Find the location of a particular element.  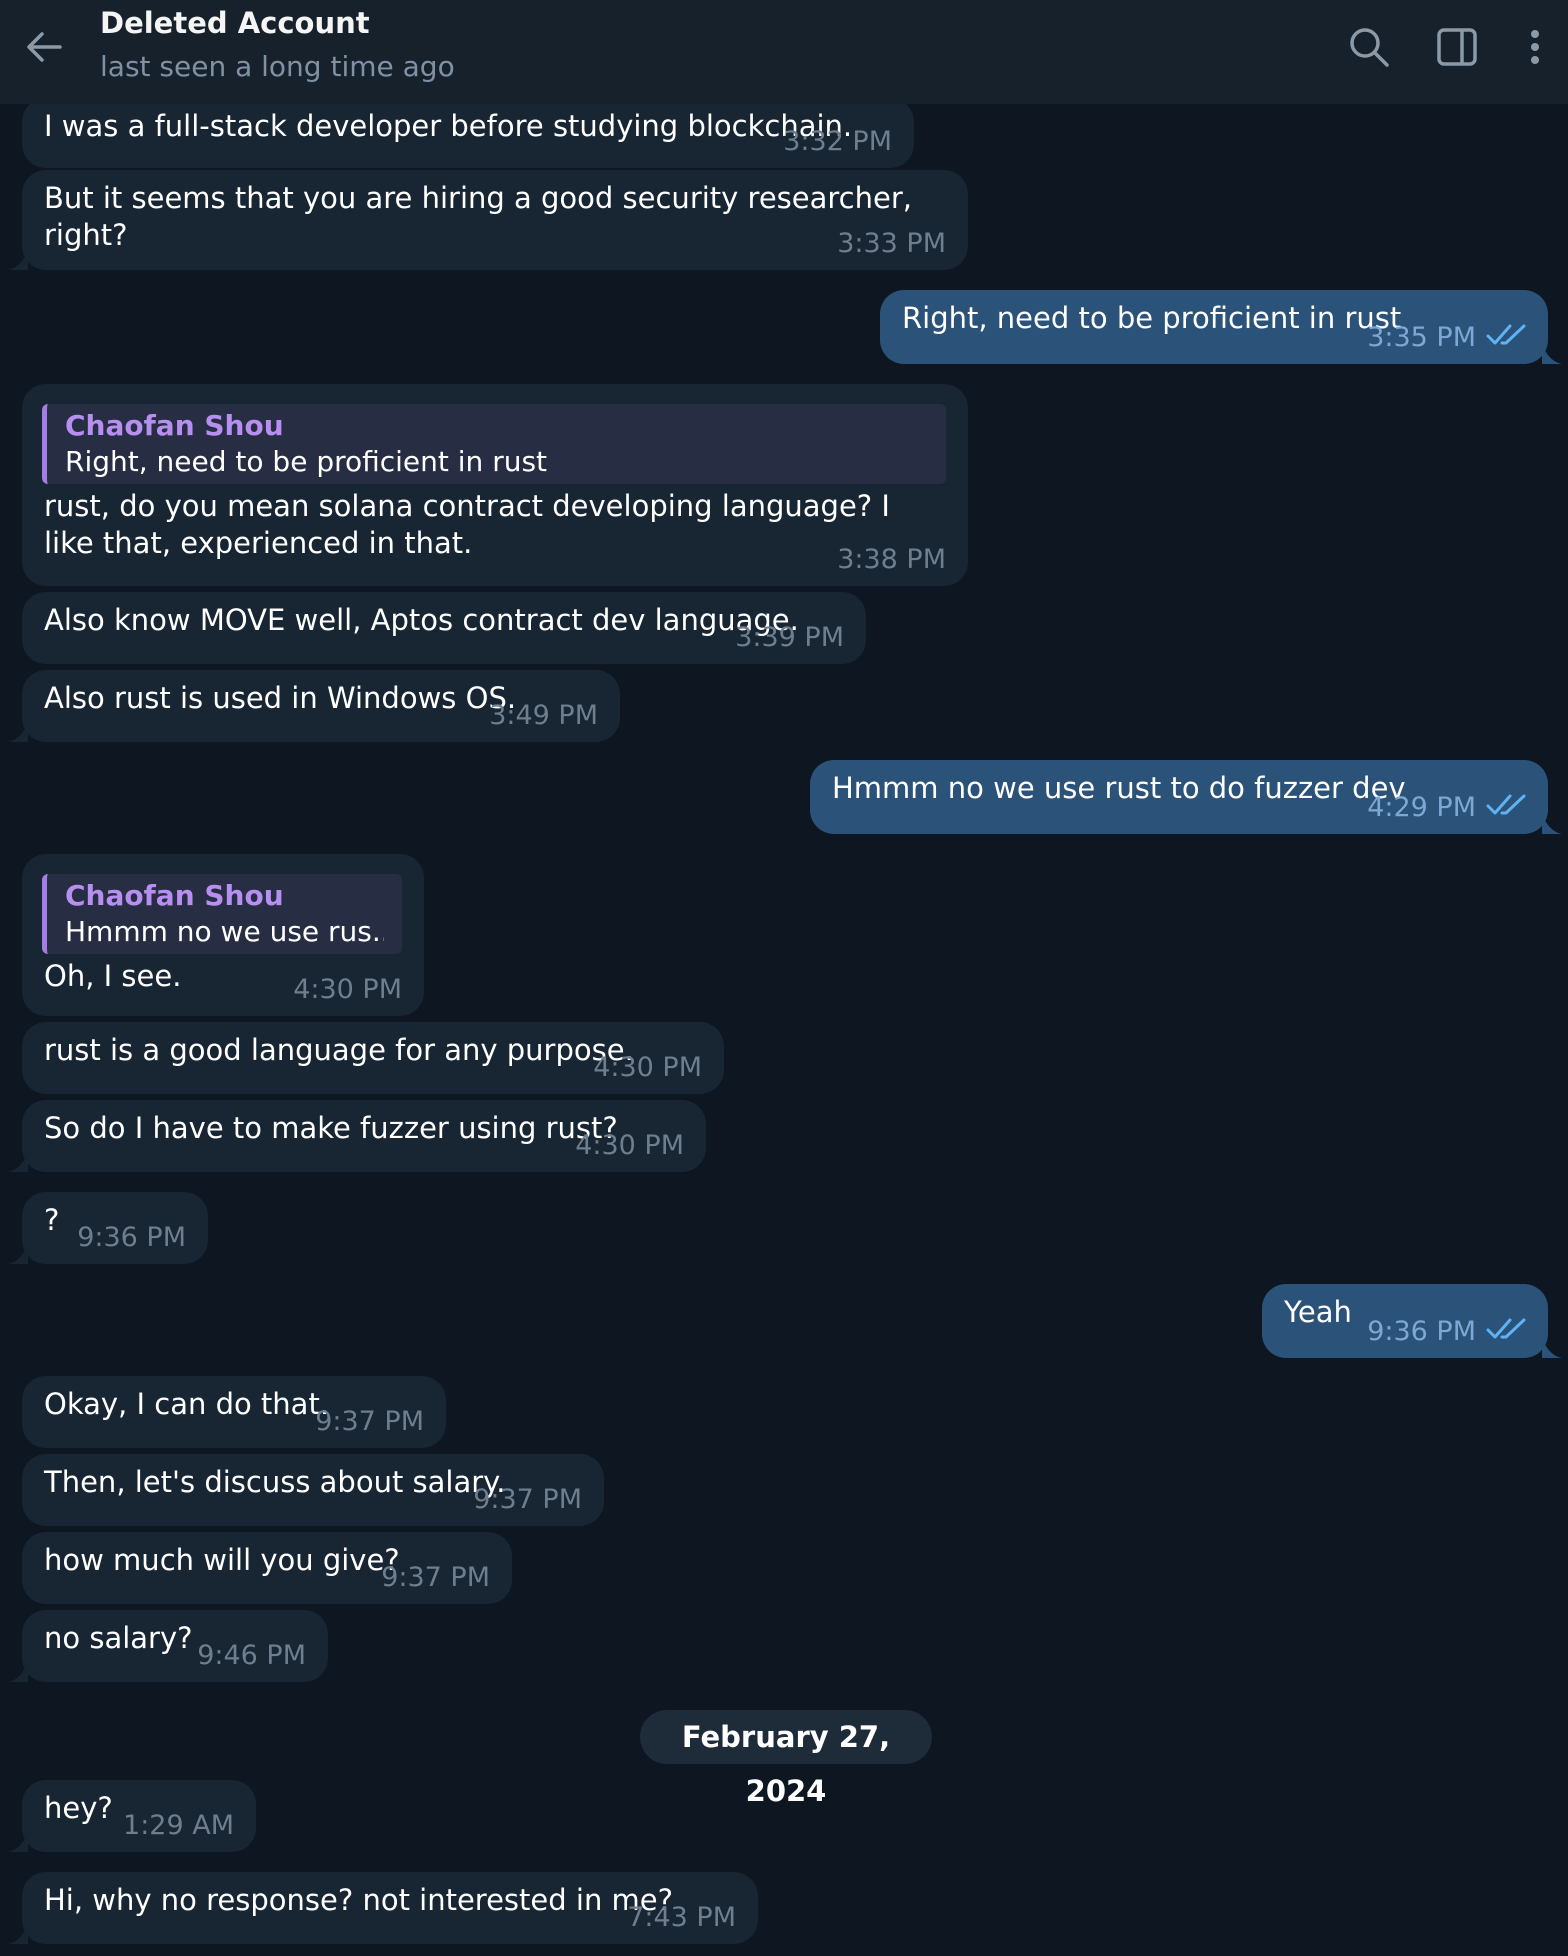

reply-text: Right, need to be proficient in rust is located at coordinates (306, 461).